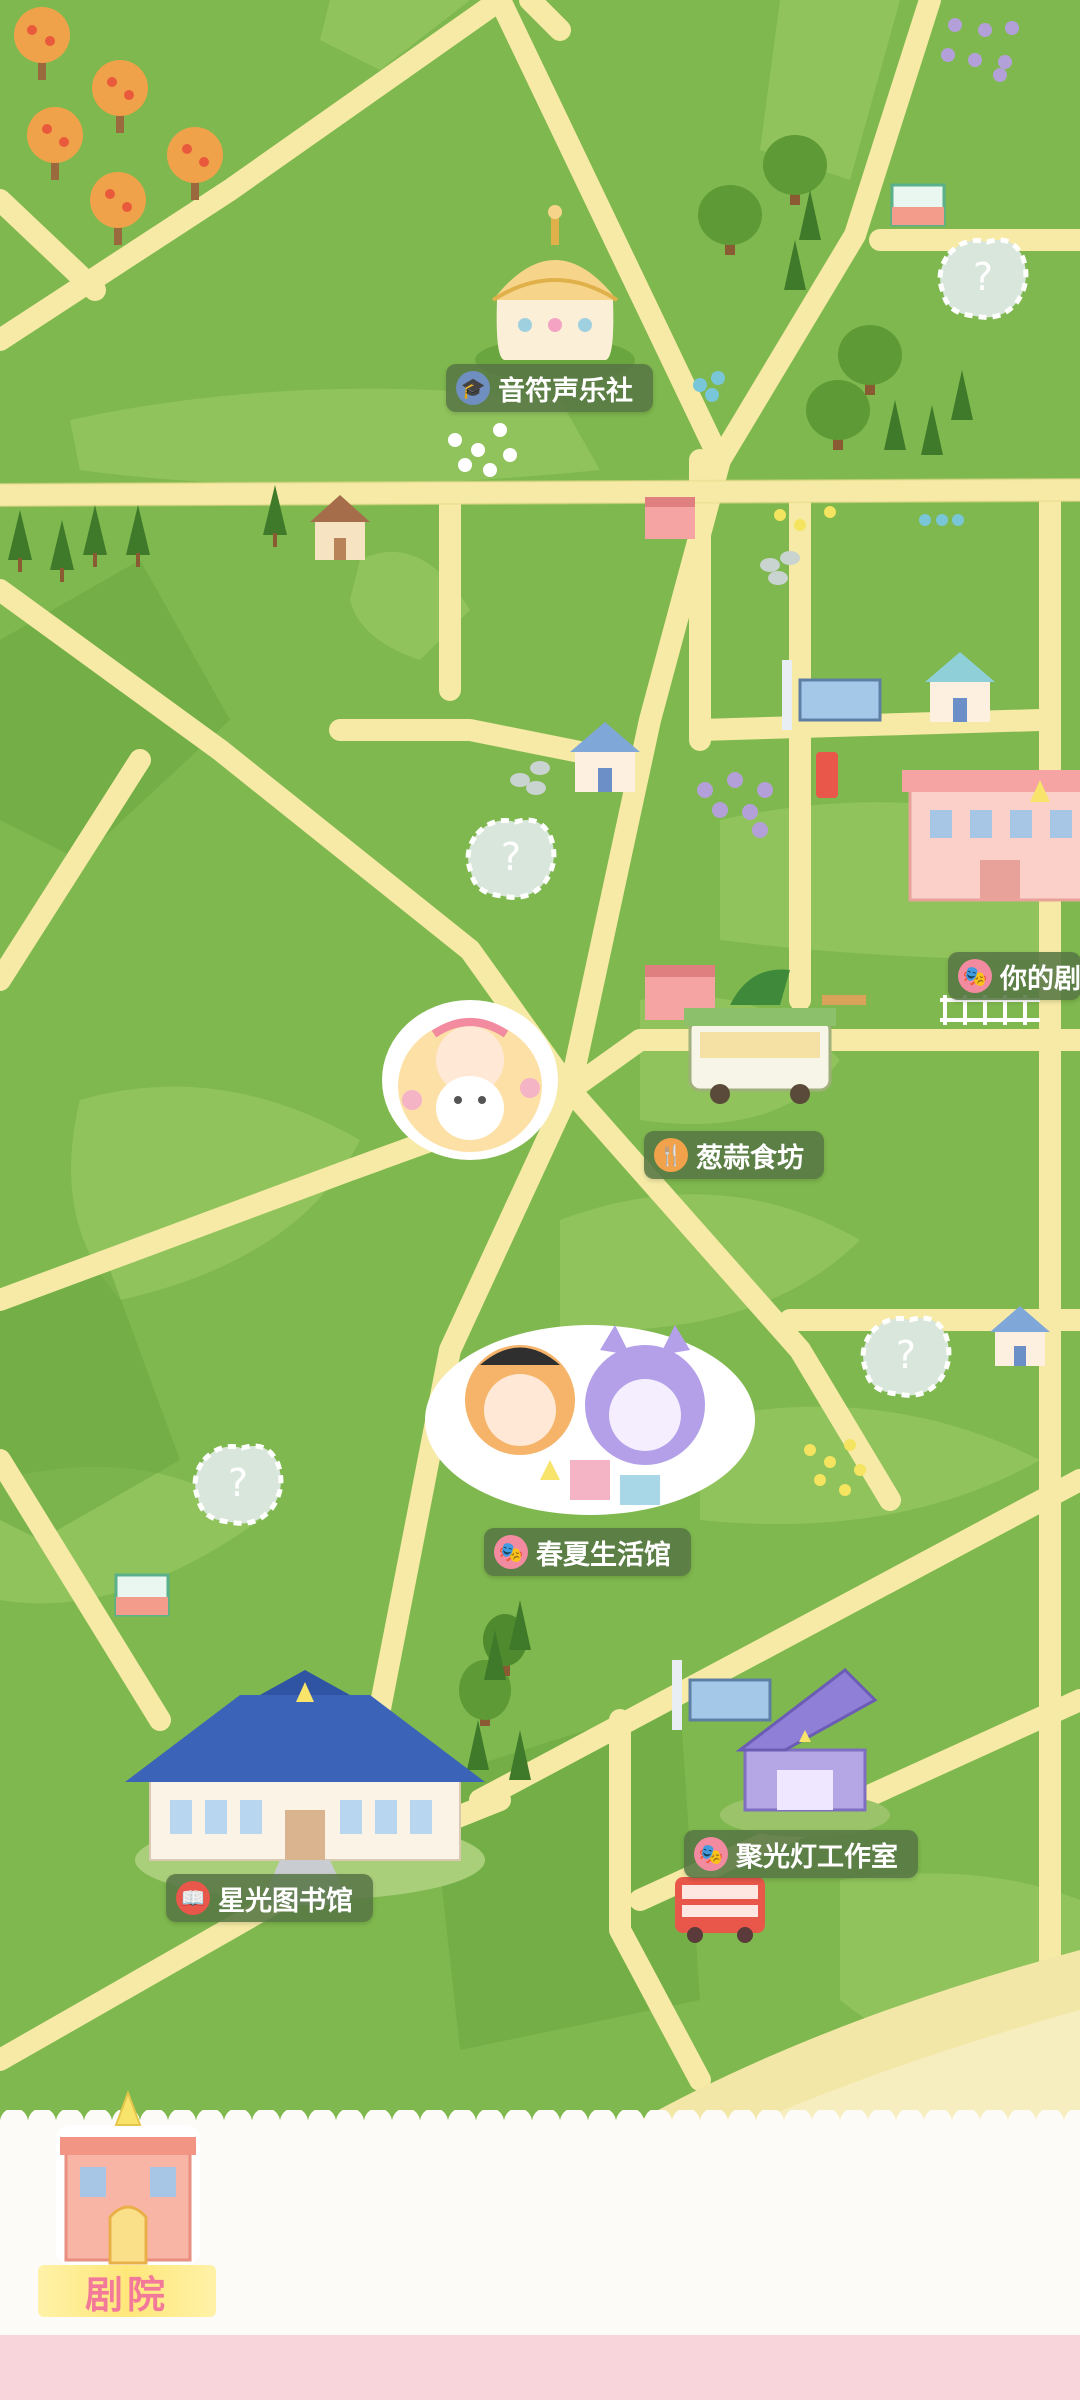  What do you see at coordinates (473, 388) in the screenshot?
I see `graduation-cap-icon: 🎓` at bounding box center [473, 388].